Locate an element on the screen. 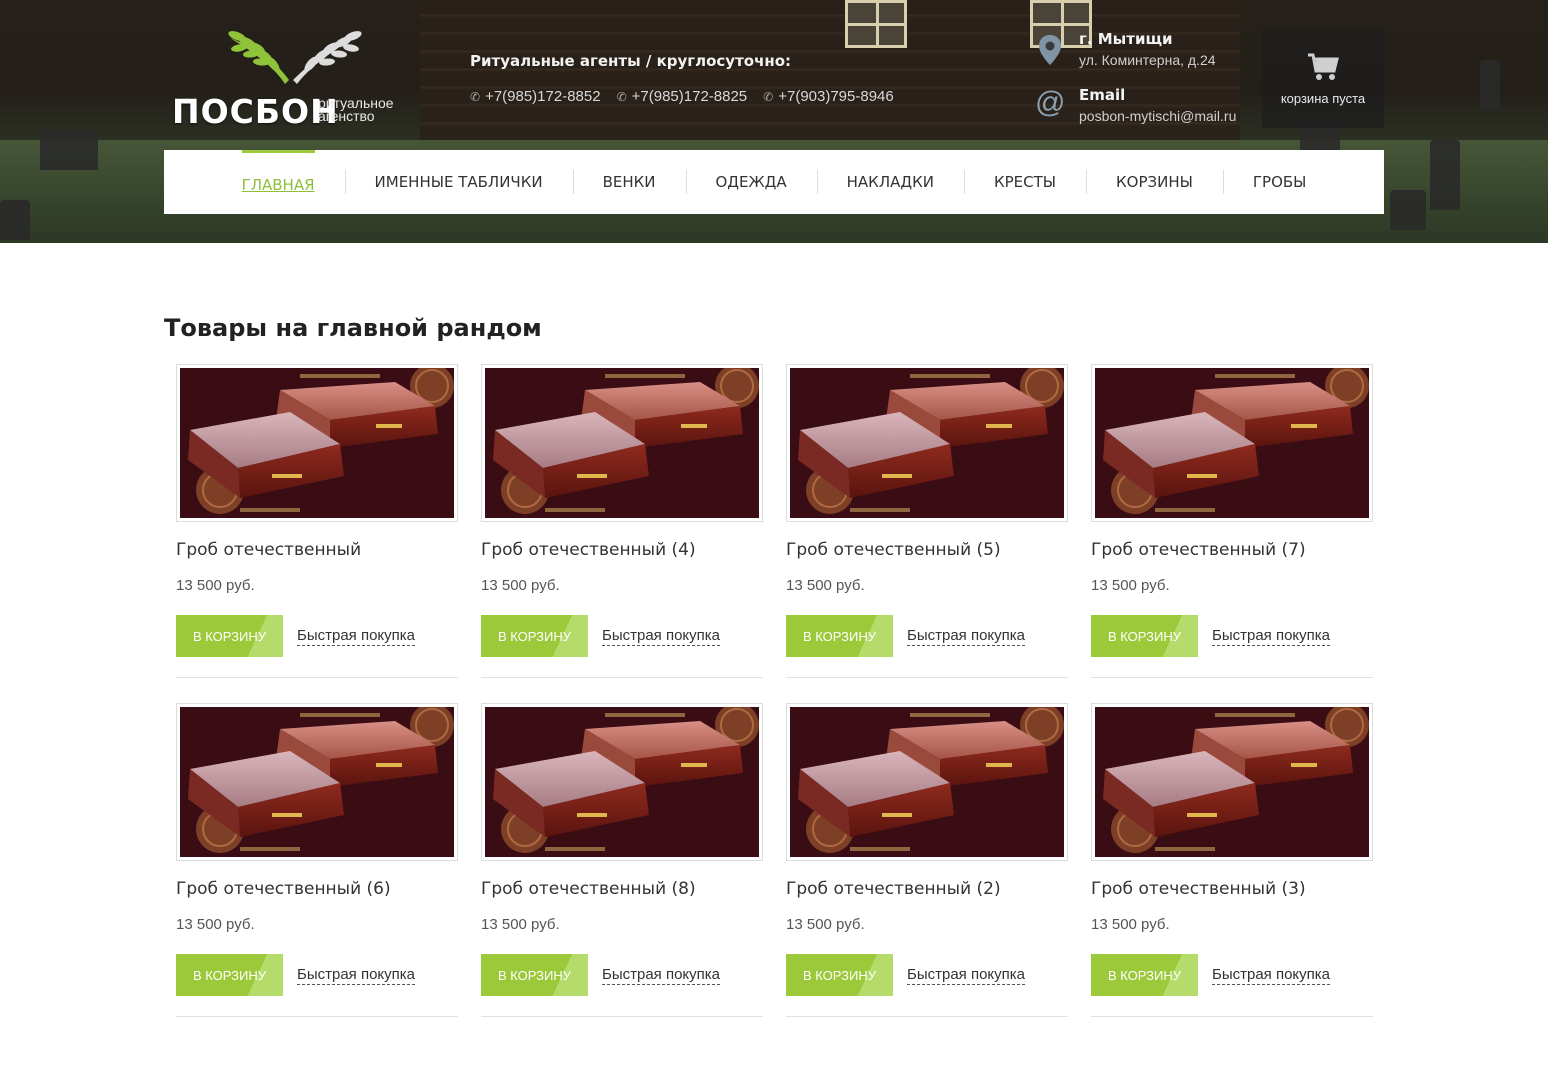 The height and width of the screenshot is (1092, 1548). nav-item-baskets: Корзины is located at coordinates (1154, 182).